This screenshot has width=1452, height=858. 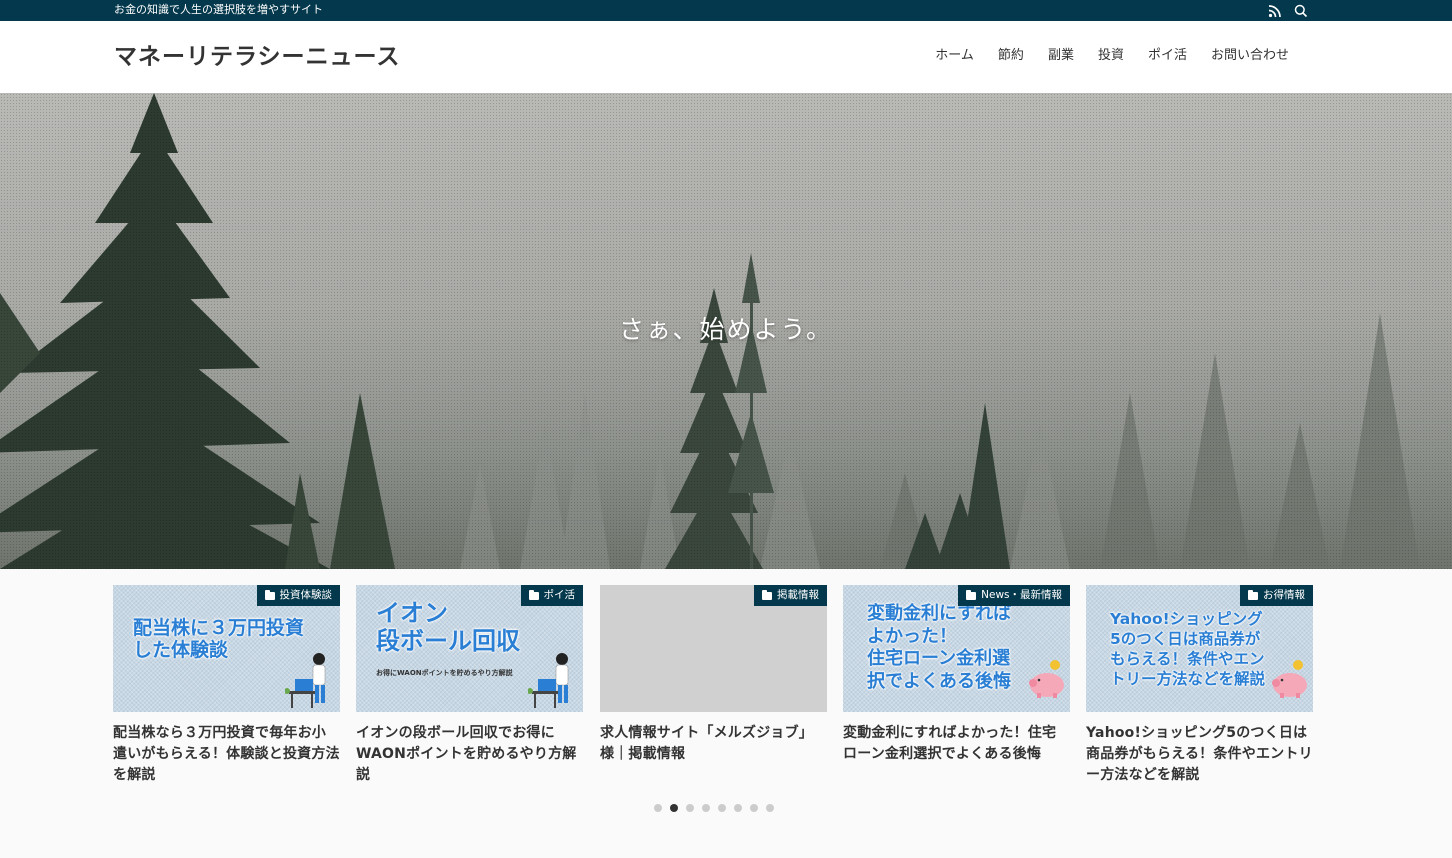 I want to click on thumbnail-subtext: お得にWAONポイントを貯めるやり方解説, so click(x=444, y=673).